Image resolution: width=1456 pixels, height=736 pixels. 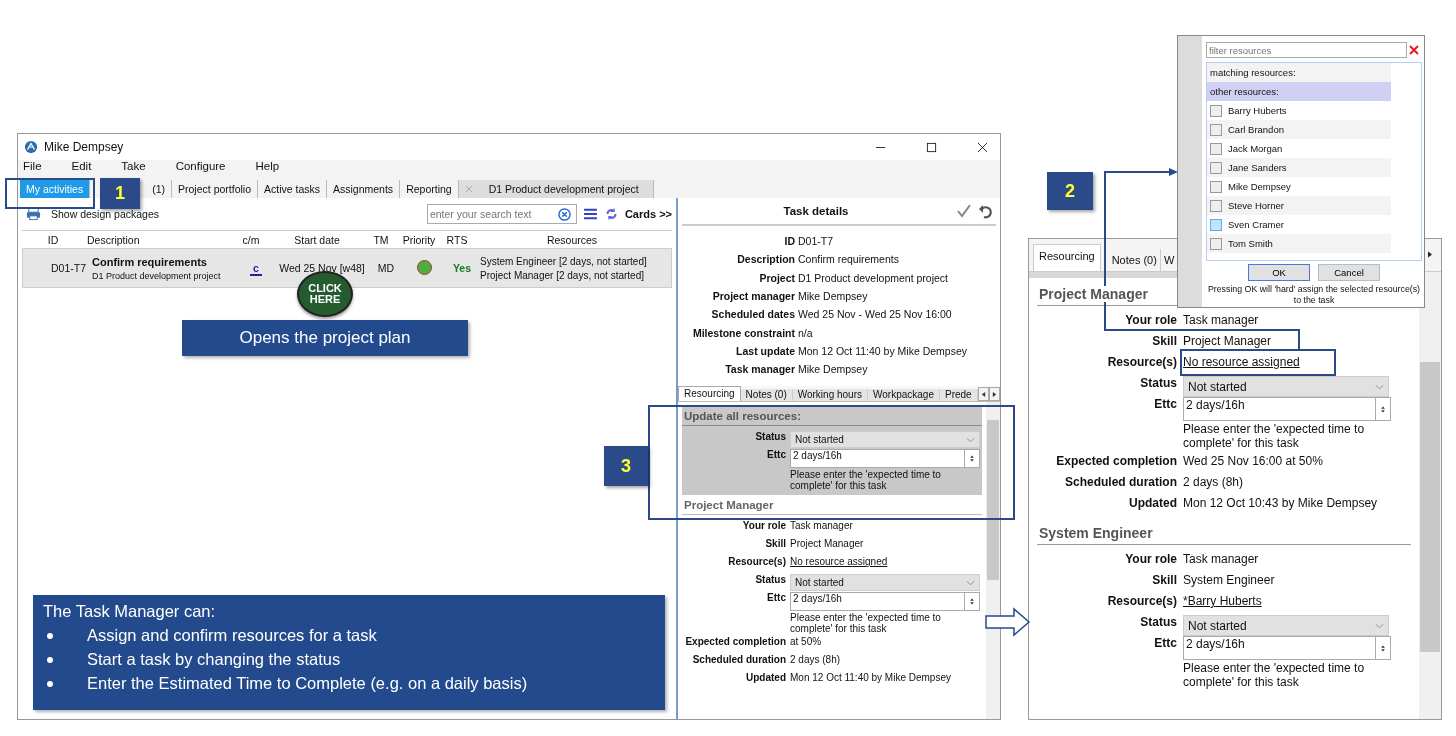 What do you see at coordinates (964, 211) in the screenshot?
I see `checkmark-icon` at bounding box center [964, 211].